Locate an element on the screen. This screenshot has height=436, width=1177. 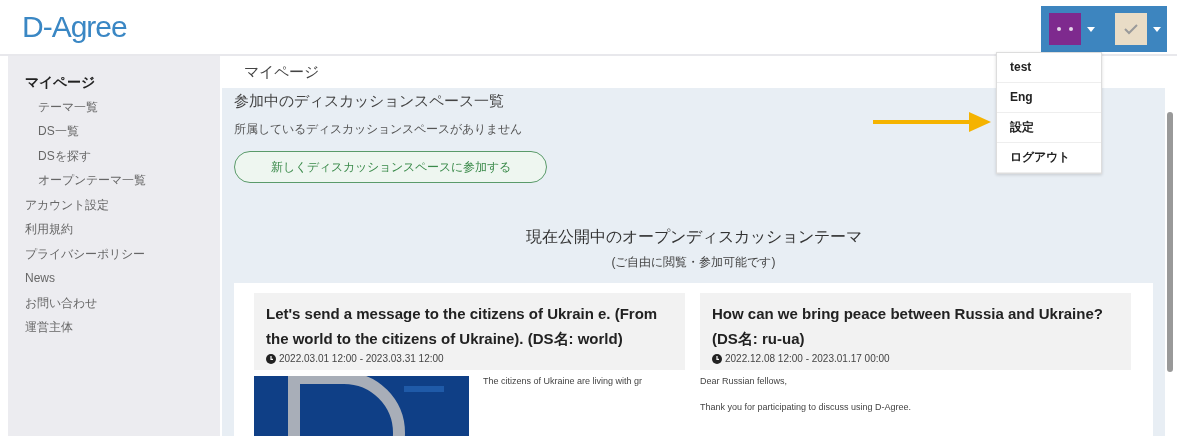
menu-item: ログアウト is located at coordinates (1049, 158).